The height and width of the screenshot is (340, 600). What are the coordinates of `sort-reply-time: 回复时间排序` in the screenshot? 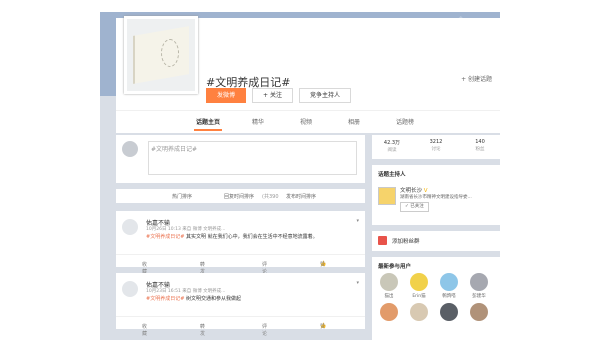 It's located at (239, 196).